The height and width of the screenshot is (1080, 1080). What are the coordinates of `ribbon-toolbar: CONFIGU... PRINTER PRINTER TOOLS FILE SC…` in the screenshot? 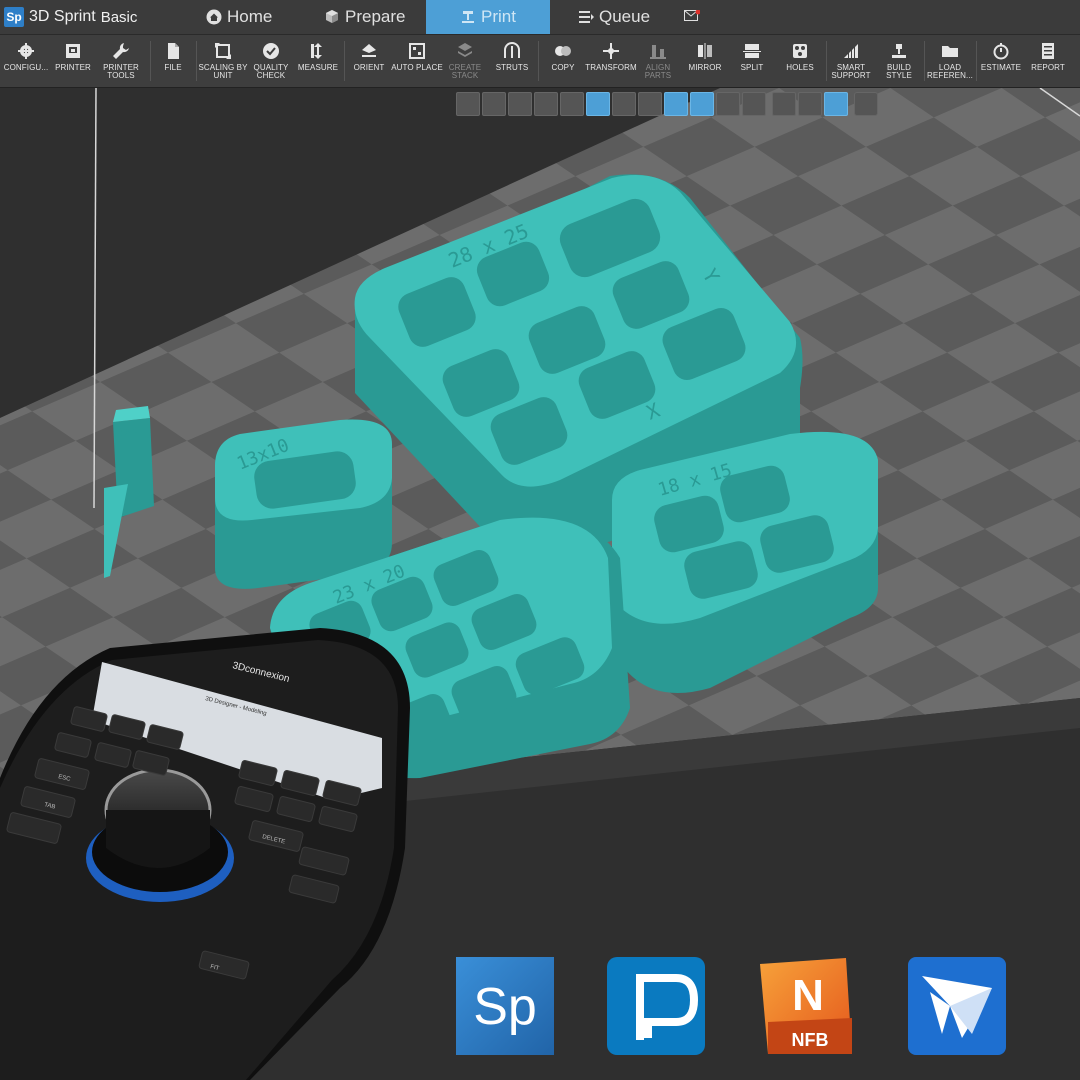 It's located at (540, 61).